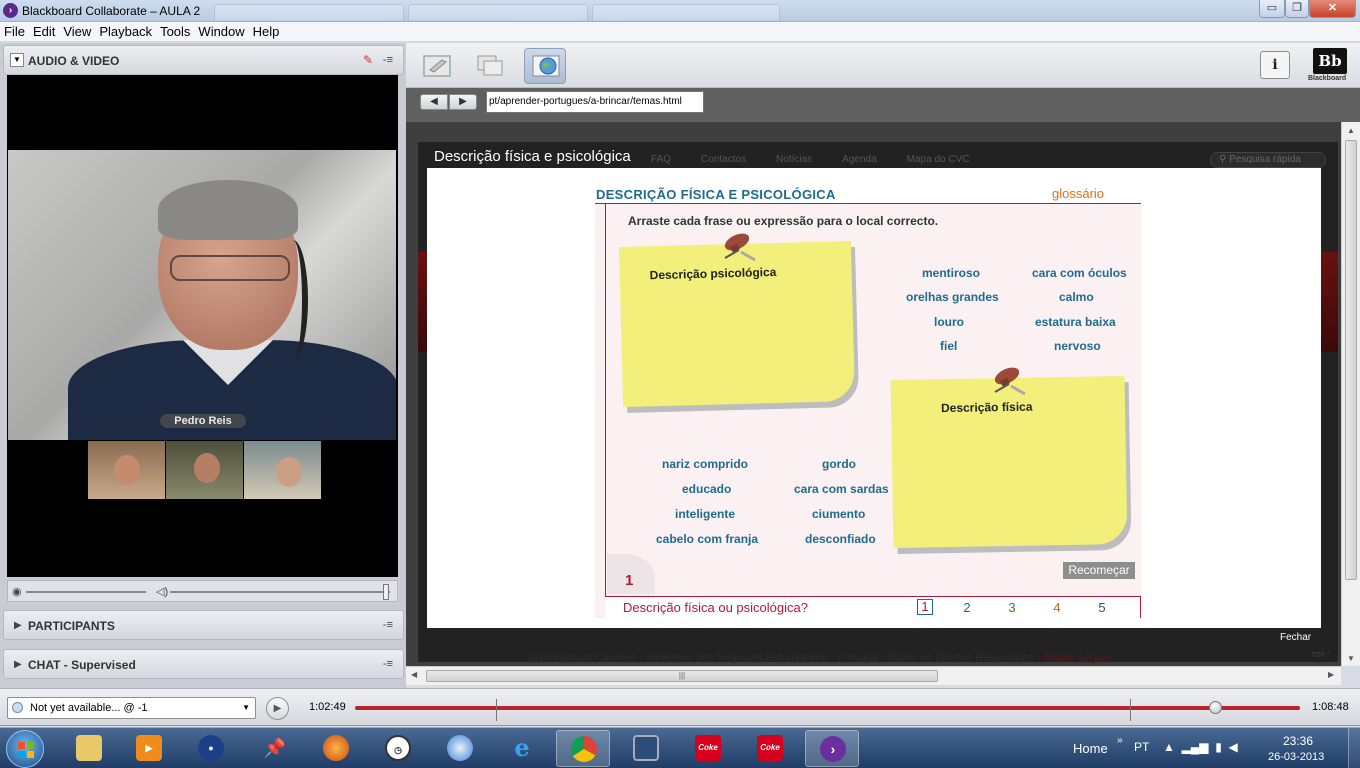 The height and width of the screenshot is (768, 1360). I want to click on taskbar-media-player: ▶, so click(149, 748).